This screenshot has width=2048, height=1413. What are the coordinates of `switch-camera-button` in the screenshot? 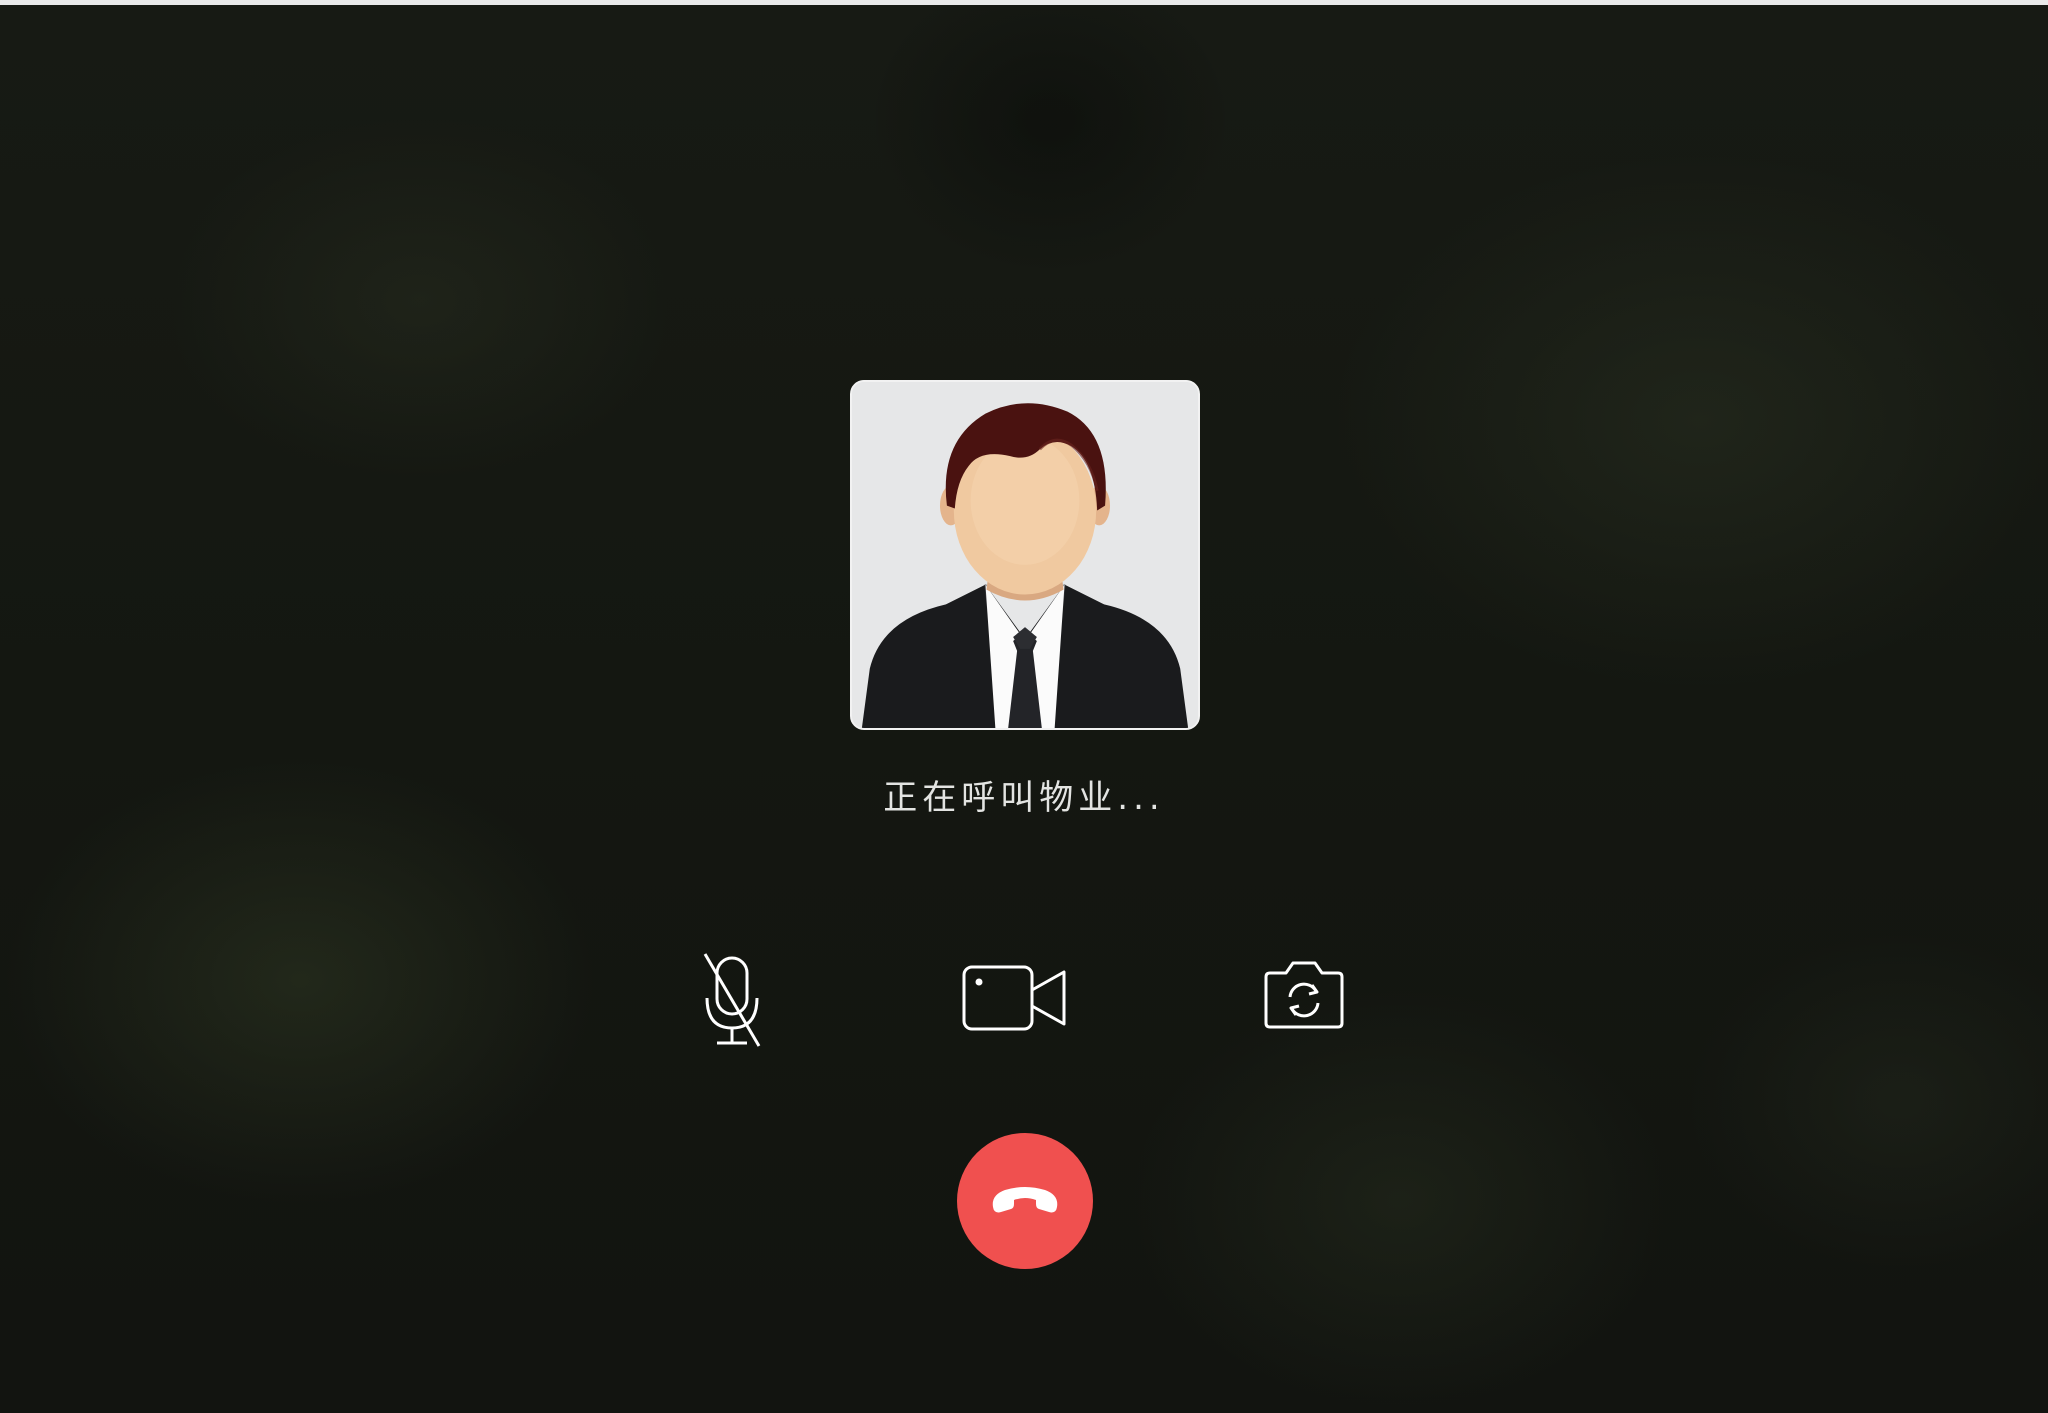 It's located at (1304, 993).